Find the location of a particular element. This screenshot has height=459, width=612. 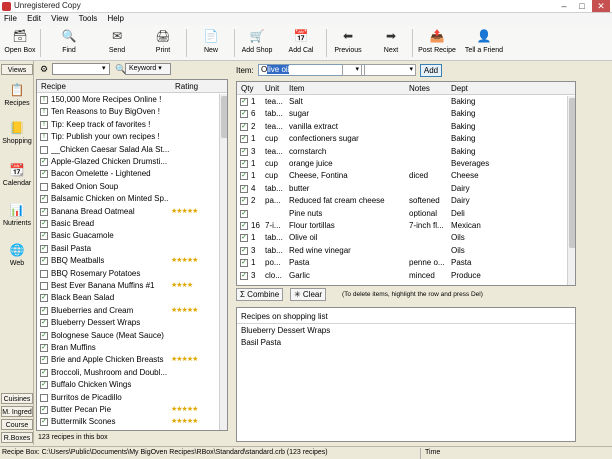

table-row: ! 150,000 More Recipes Online ! is located at coordinates (128, 100).